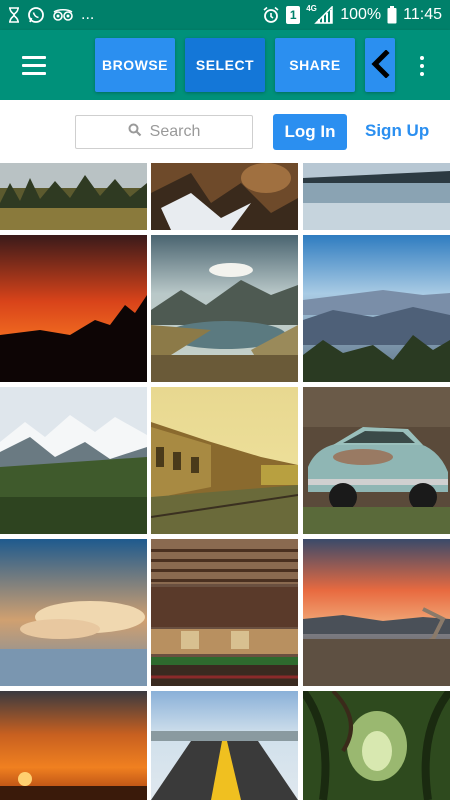 The image size is (450, 800). Describe the element at coordinates (315, 65) in the screenshot. I see `share-button: SHARE` at that location.